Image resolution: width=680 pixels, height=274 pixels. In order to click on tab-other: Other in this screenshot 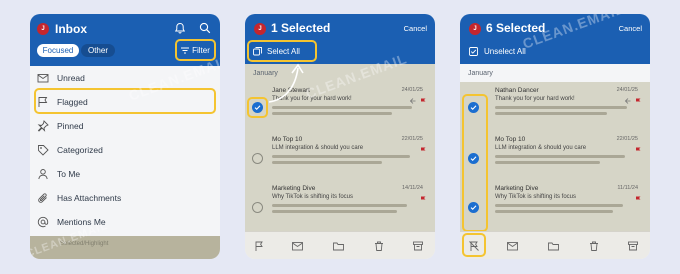, I will do `click(98, 50)`.